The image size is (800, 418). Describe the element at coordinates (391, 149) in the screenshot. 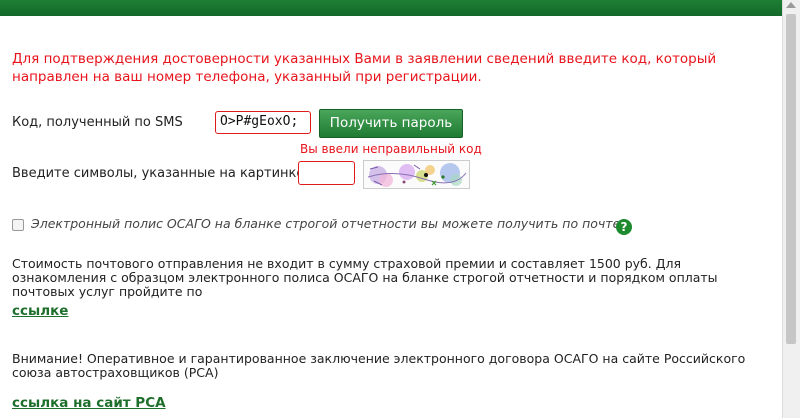

I see `sms-error-message: Вы ввели неправильный код` at that location.